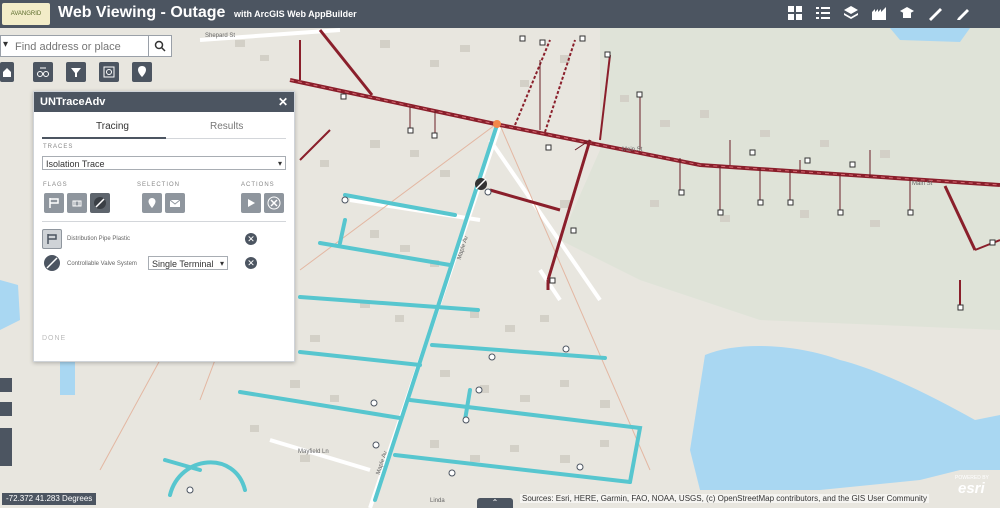 This screenshot has width=1000, height=508. Describe the element at coordinates (220, 36) in the screenshot. I see `street-label: Shepard St` at that location.